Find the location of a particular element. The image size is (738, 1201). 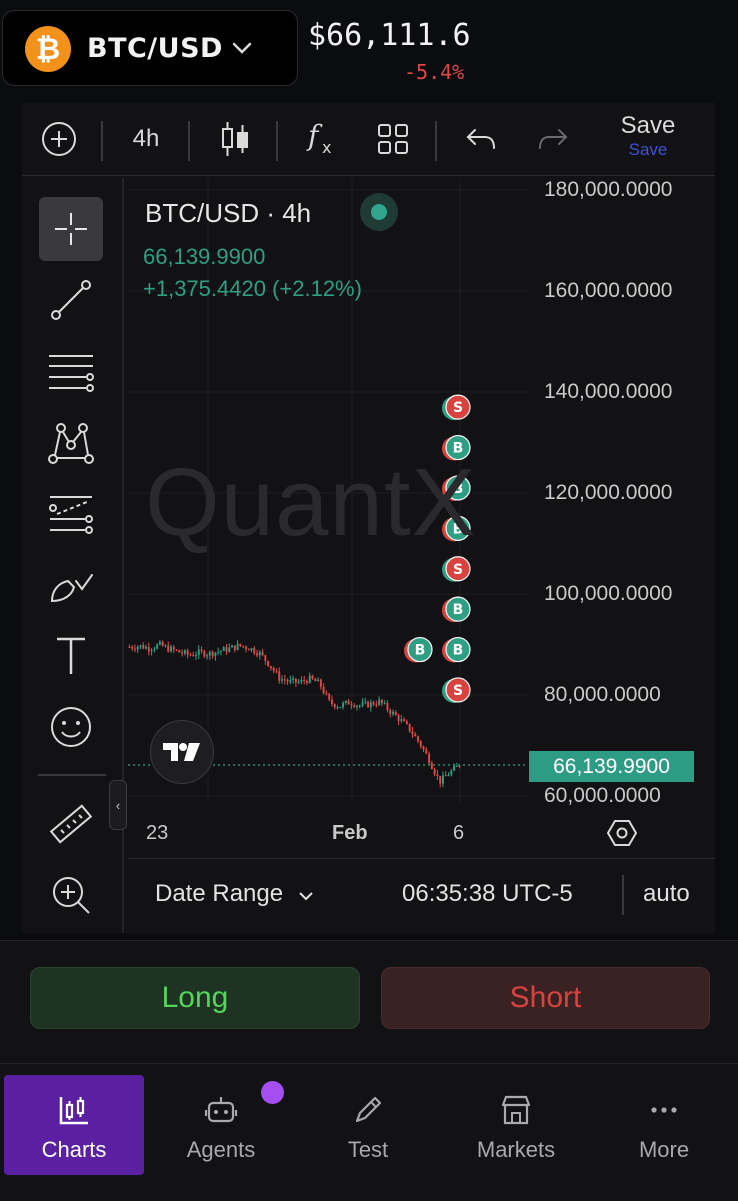

long-button: Long is located at coordinates (195, 998).